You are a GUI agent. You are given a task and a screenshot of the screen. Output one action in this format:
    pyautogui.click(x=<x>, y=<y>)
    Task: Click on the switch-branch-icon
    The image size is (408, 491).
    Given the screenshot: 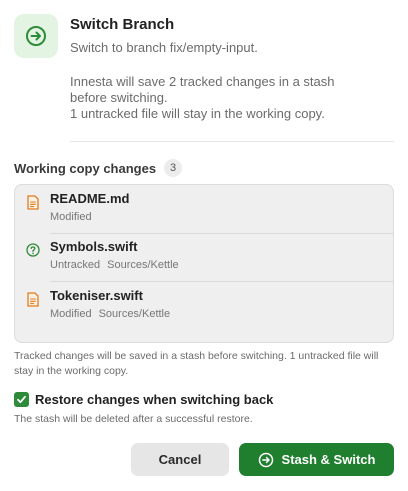 What is the action you would take?
    pyautogui.click(x=36, y=36)
    